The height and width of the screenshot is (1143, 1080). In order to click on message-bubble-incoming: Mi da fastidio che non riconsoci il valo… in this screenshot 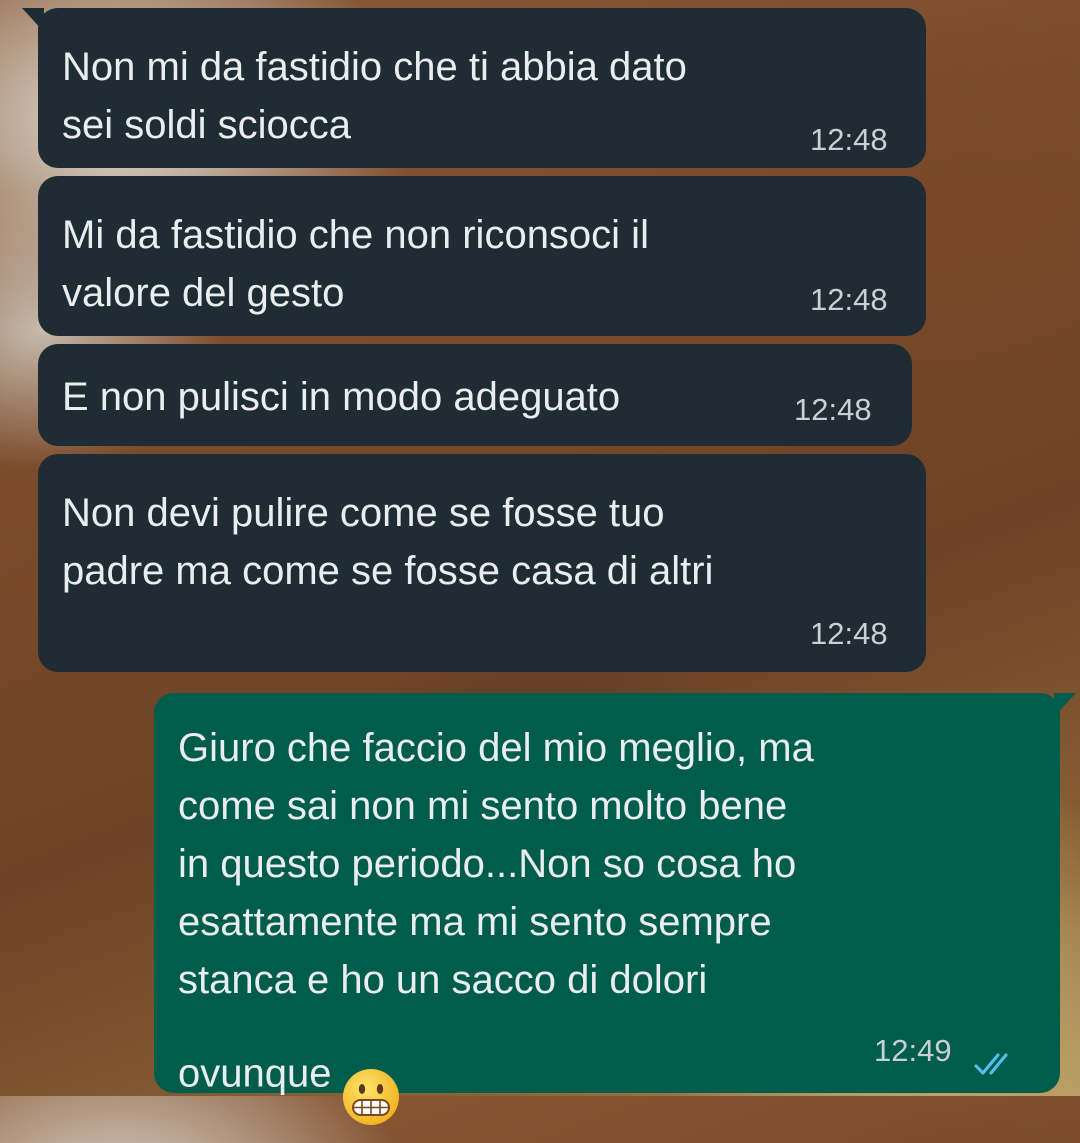, I will do `click(482, 256)`.